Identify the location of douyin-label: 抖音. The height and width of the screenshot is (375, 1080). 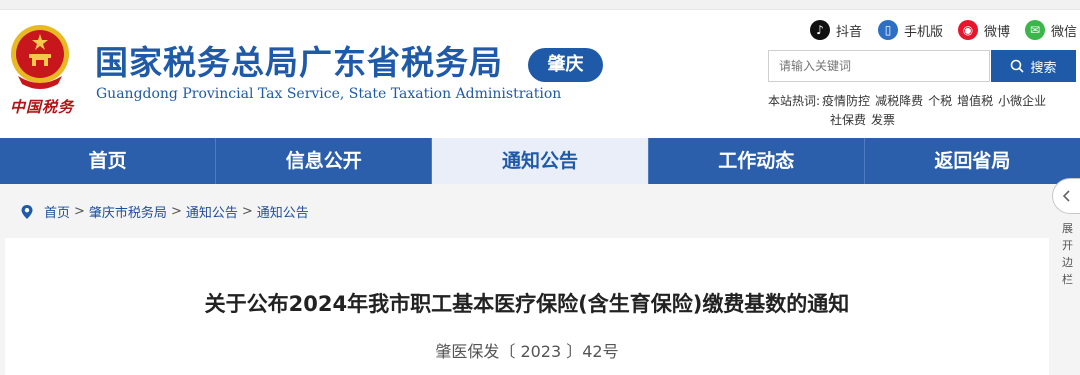
(849, 32).